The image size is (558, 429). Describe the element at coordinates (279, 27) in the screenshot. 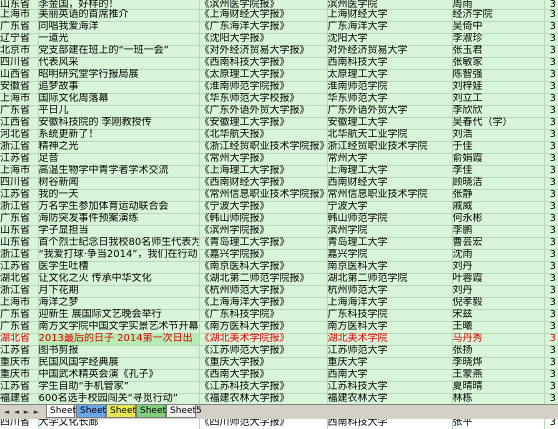

I see `table-row: 广东省 同唱我爱海洋 《广东海洋大学报》 广东海洋大学 吴倚中 3` at that location.